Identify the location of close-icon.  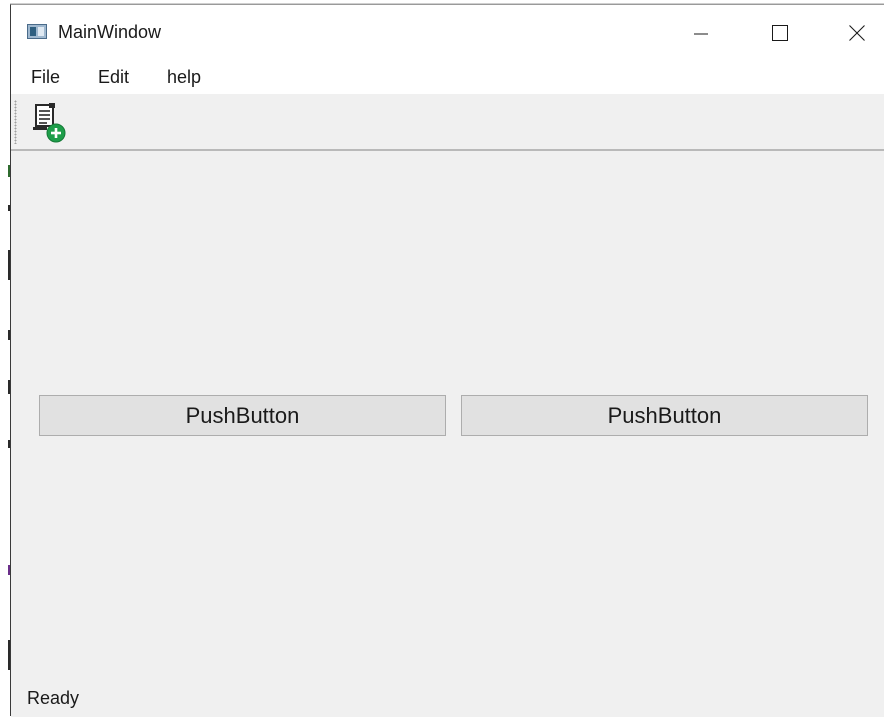
(857, 33).